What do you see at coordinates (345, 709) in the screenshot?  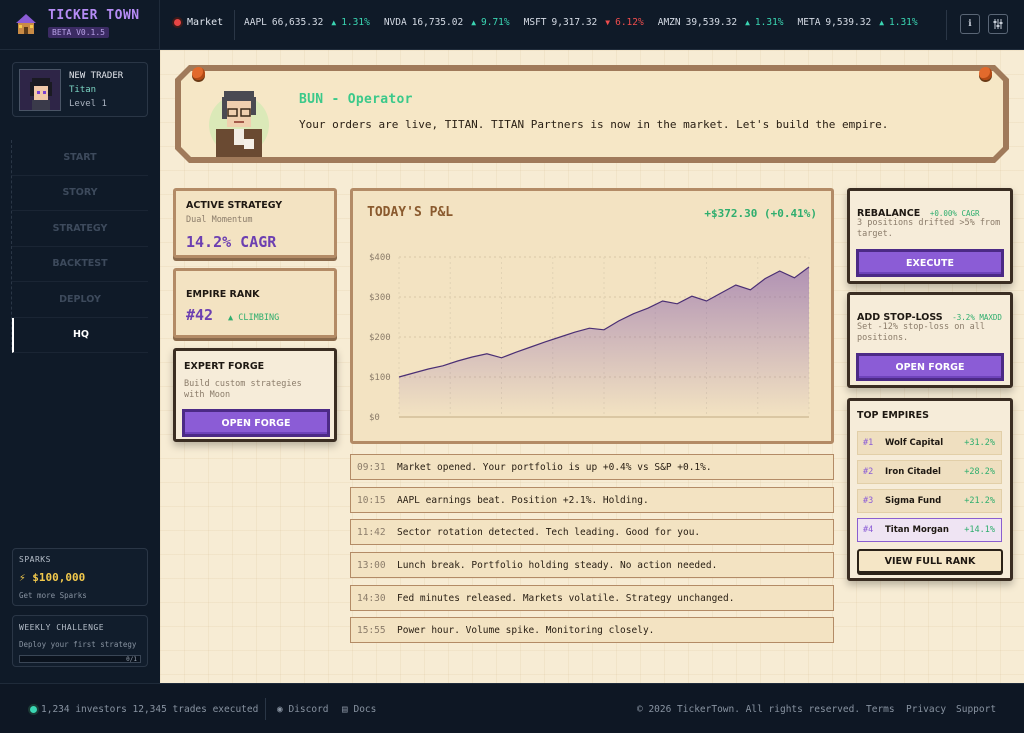 I see `docs-icon: ▤` at bounding box center [345, 709].